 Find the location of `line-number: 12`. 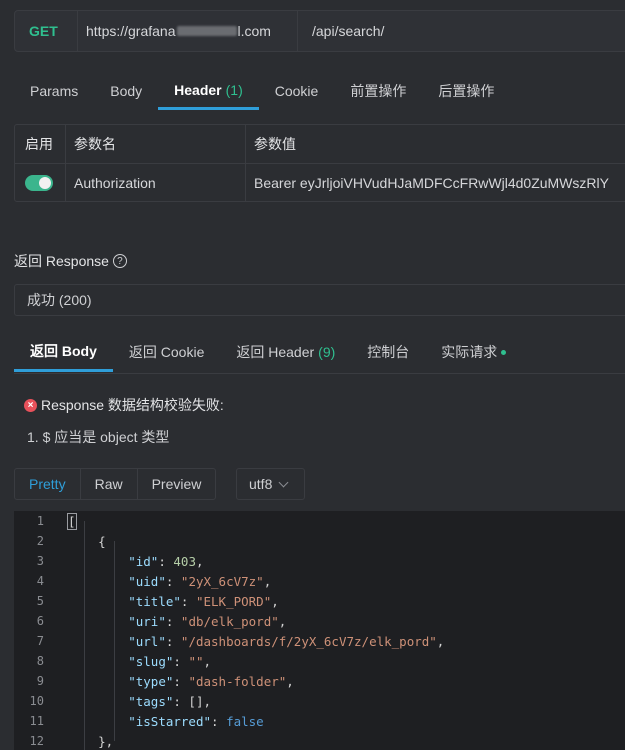

line-number: 12 is located at coordinates (36, 741).